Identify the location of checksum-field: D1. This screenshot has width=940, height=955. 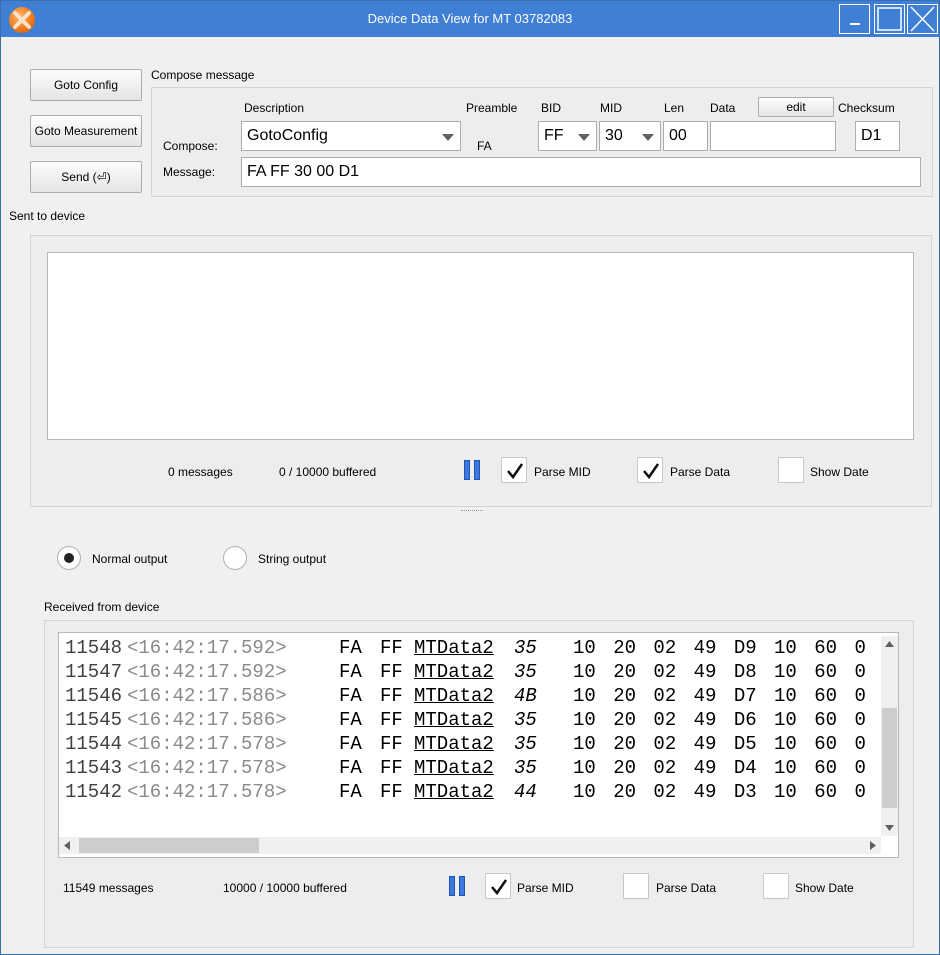
(877, 136).